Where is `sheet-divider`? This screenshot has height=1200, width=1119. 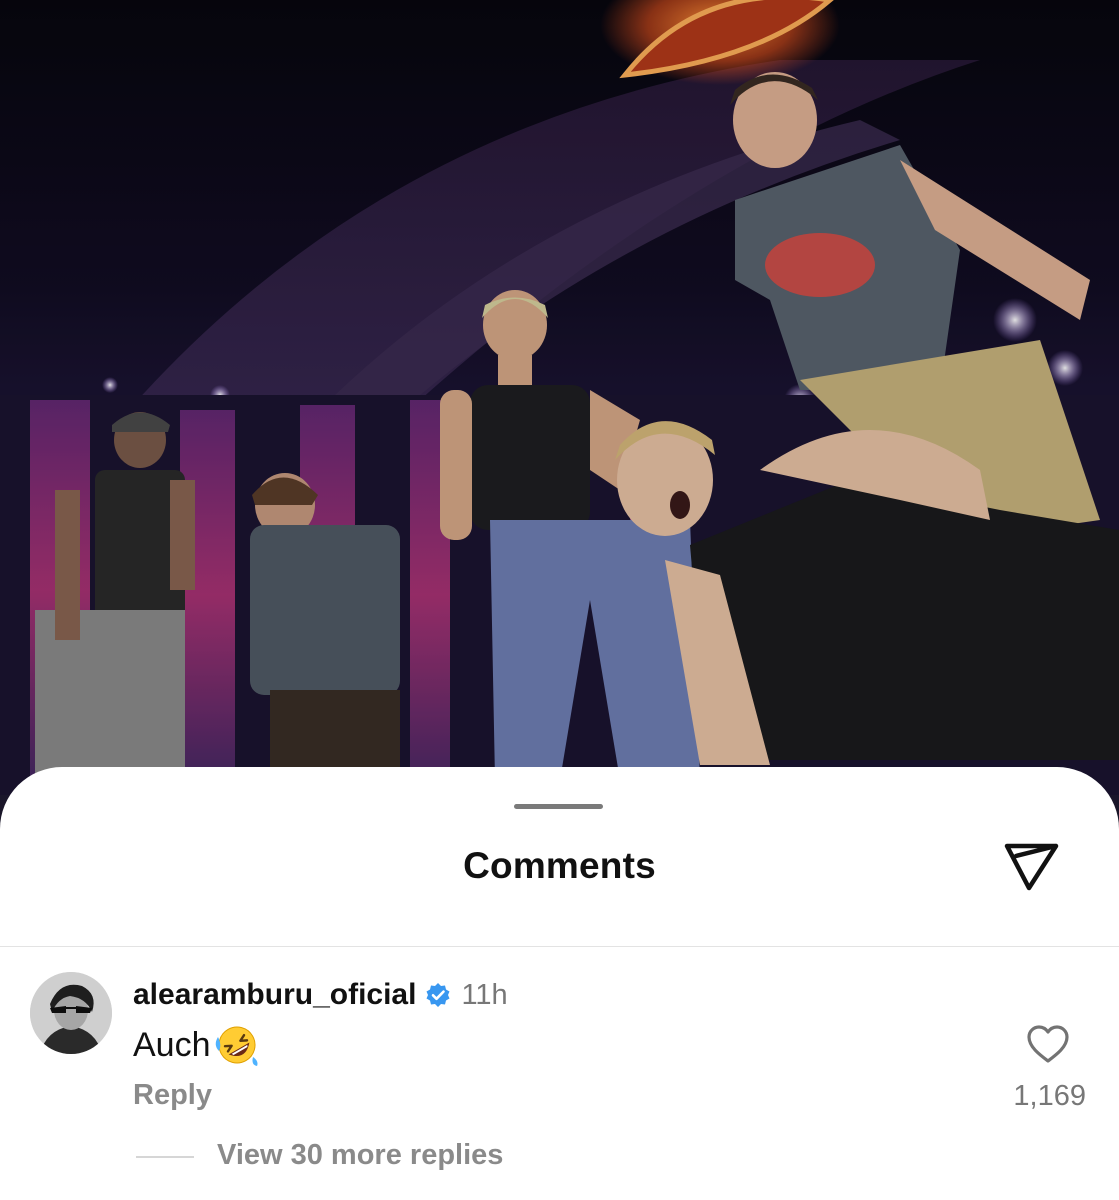 sheet-divider is located at coordinates (559, 946).